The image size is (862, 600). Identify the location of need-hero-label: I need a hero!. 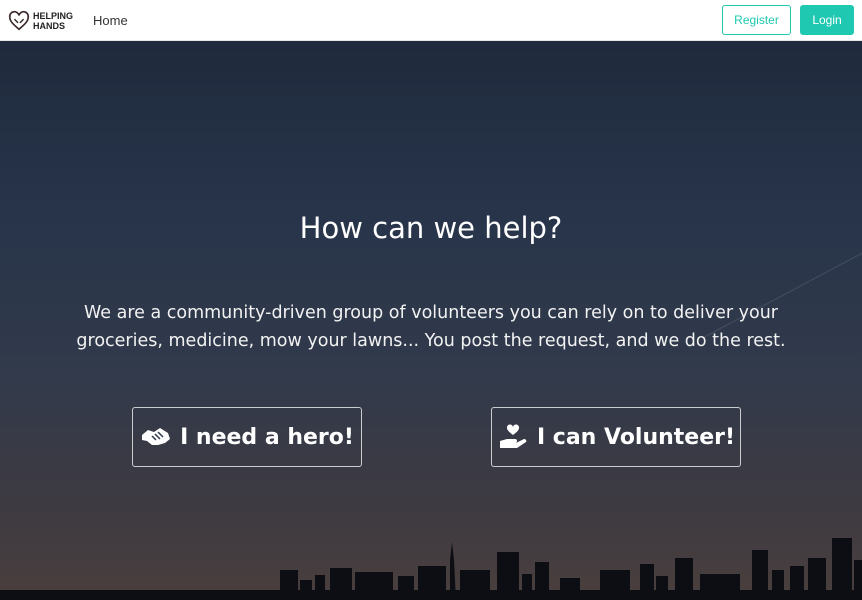
(267, 437).